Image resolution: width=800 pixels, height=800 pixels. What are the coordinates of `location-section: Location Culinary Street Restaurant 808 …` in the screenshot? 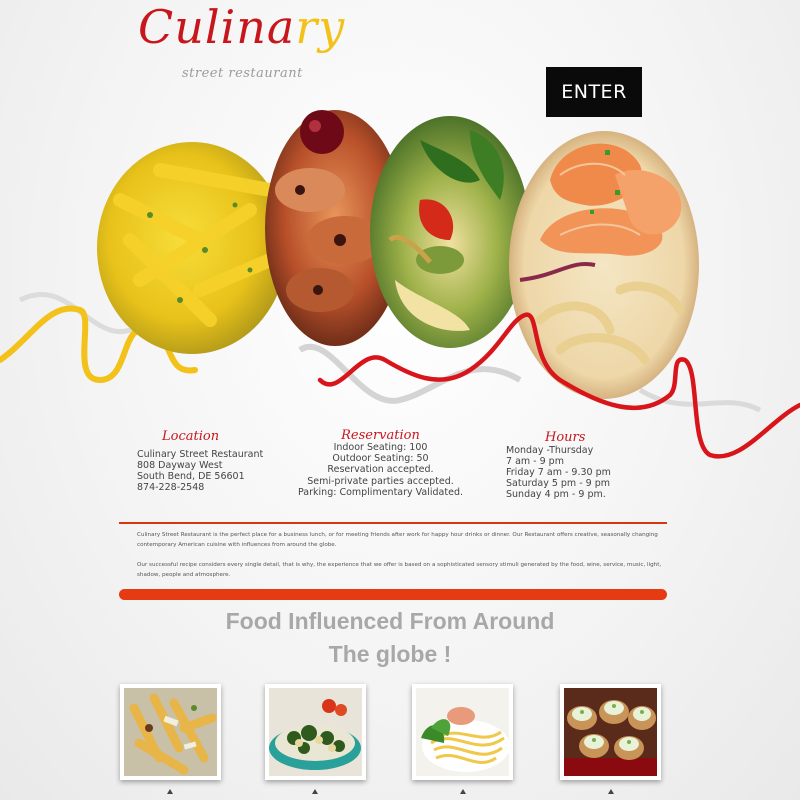 It's located at (200, 461).